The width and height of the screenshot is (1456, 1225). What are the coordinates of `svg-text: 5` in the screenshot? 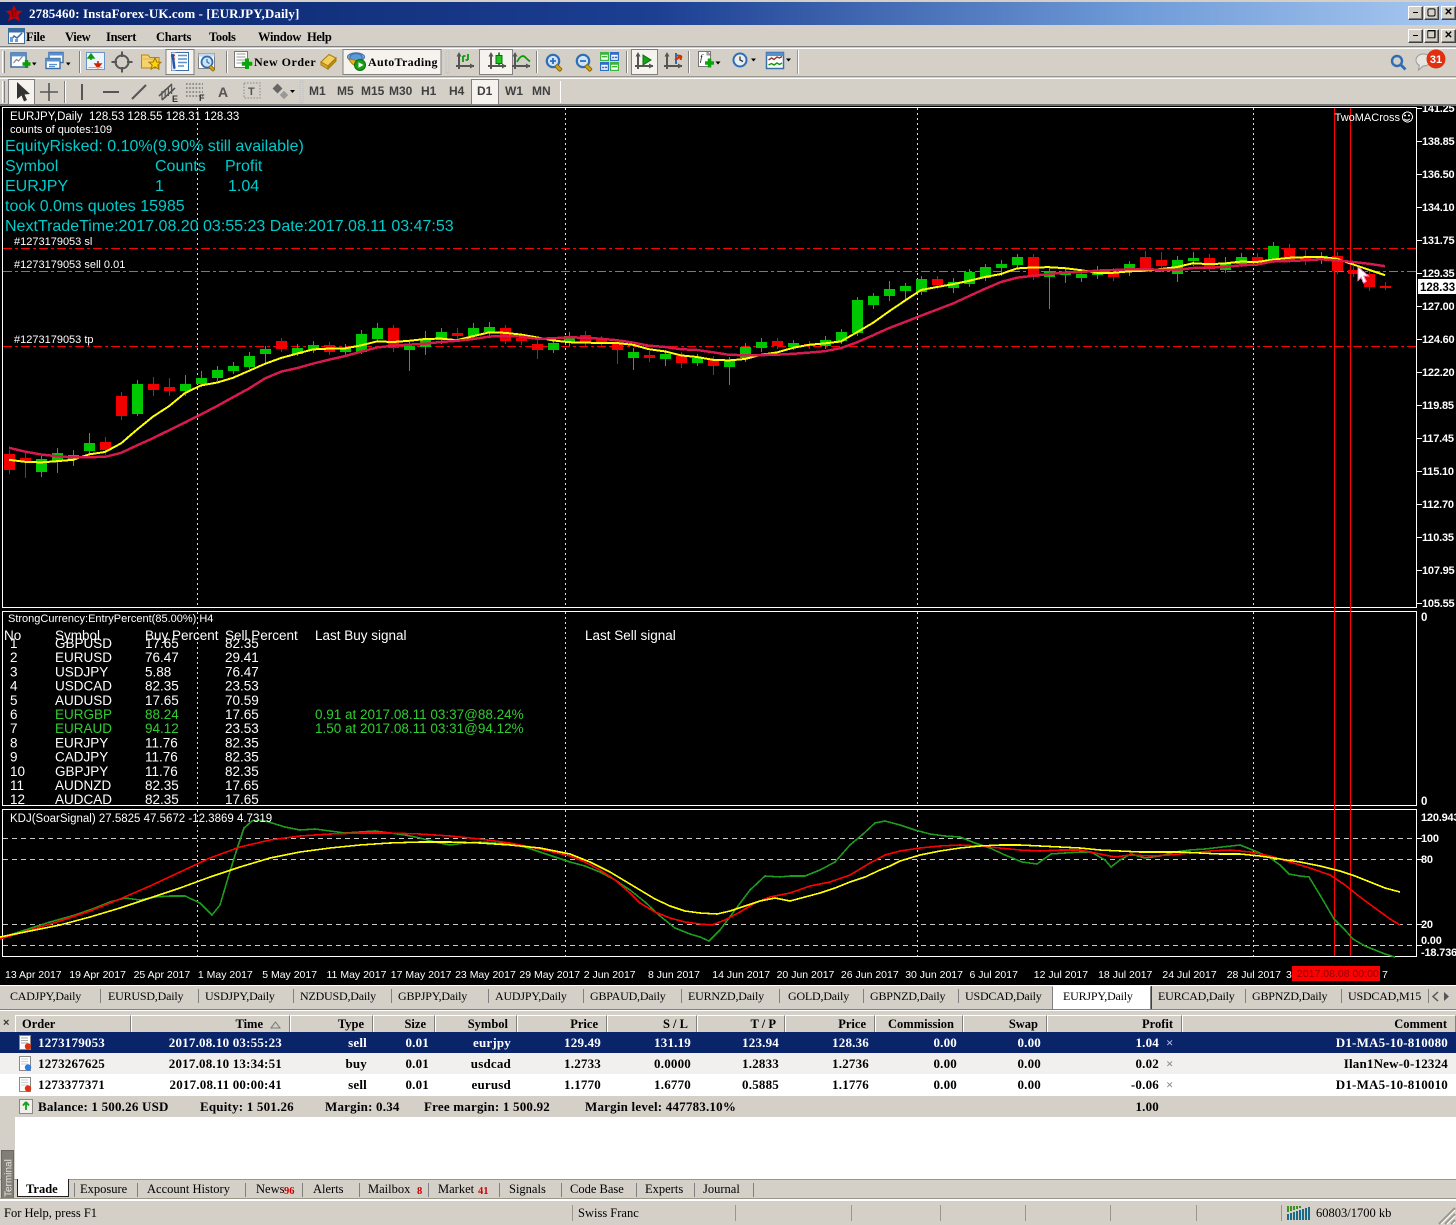 It's located at (14, 700).